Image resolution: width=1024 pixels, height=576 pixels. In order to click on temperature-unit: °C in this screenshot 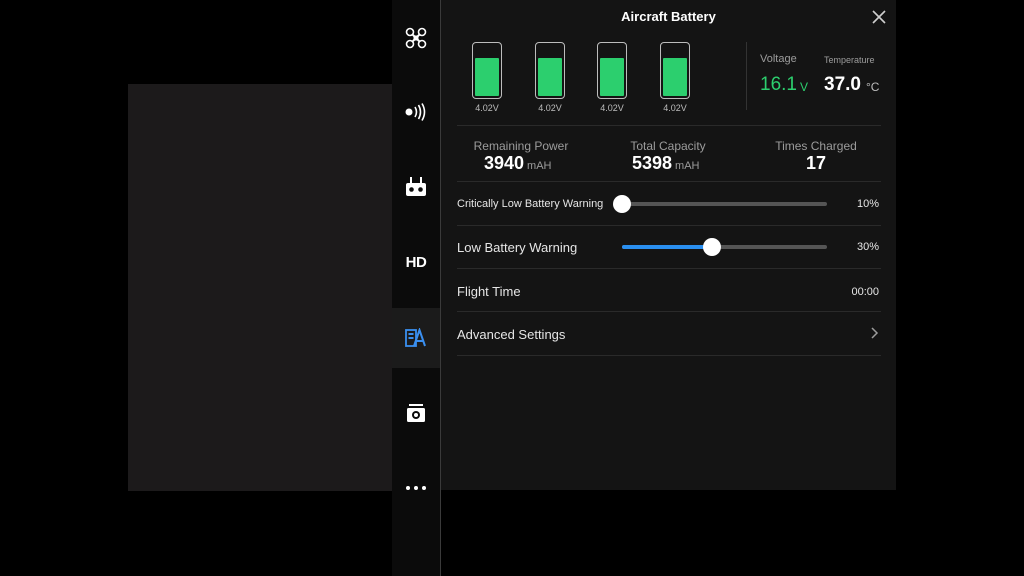, I will do `click(873, 87)`.